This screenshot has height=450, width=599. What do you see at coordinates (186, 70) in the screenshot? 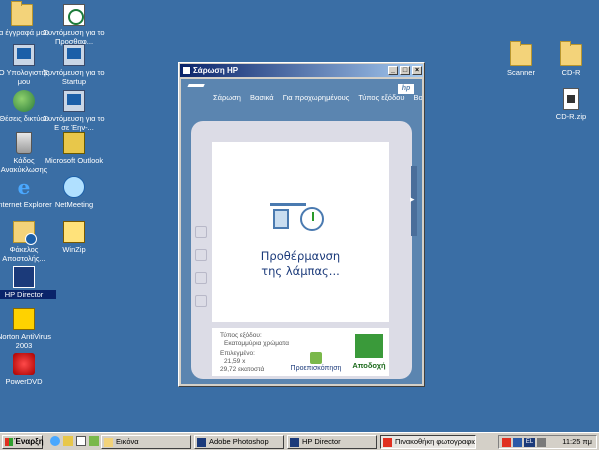
I see `app-icon` at bounding box center [186, 70].